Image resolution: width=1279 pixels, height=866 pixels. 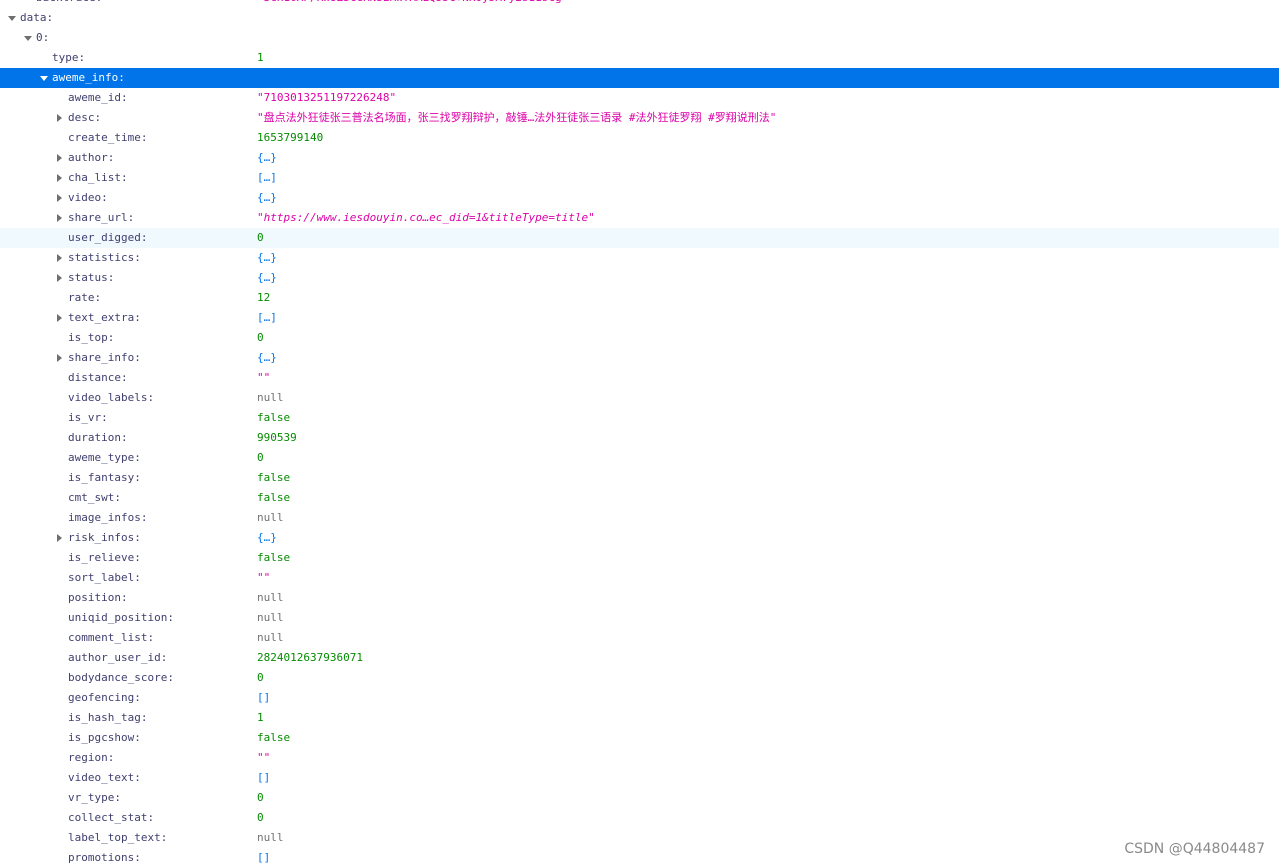 I want to click on tree-row-aweme-info: aweme_info:, so click(x=639, y=78).